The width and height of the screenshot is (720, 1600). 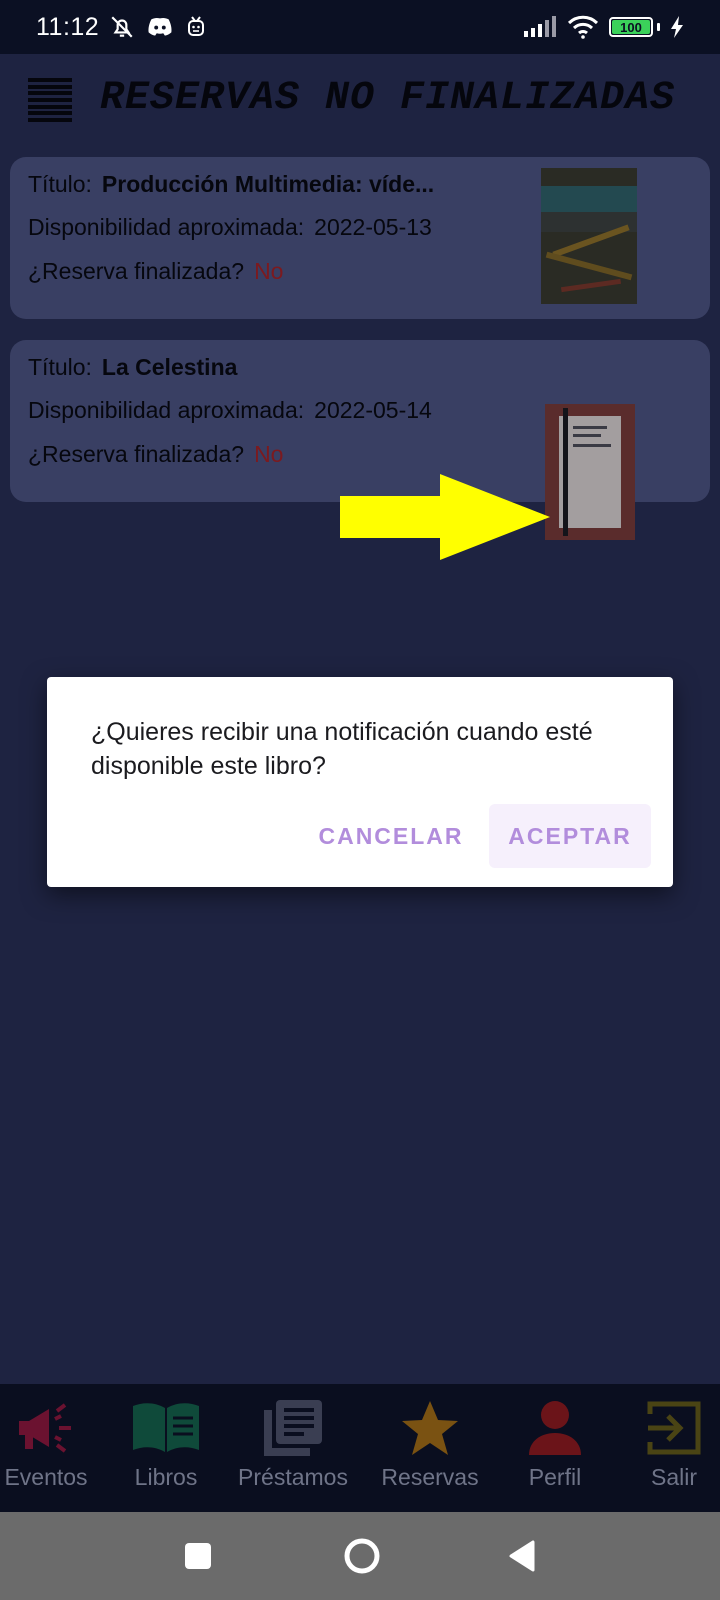 I want to click on page-title: RESERVAS NO FINALIZADAS, so click(x=388, y=98).